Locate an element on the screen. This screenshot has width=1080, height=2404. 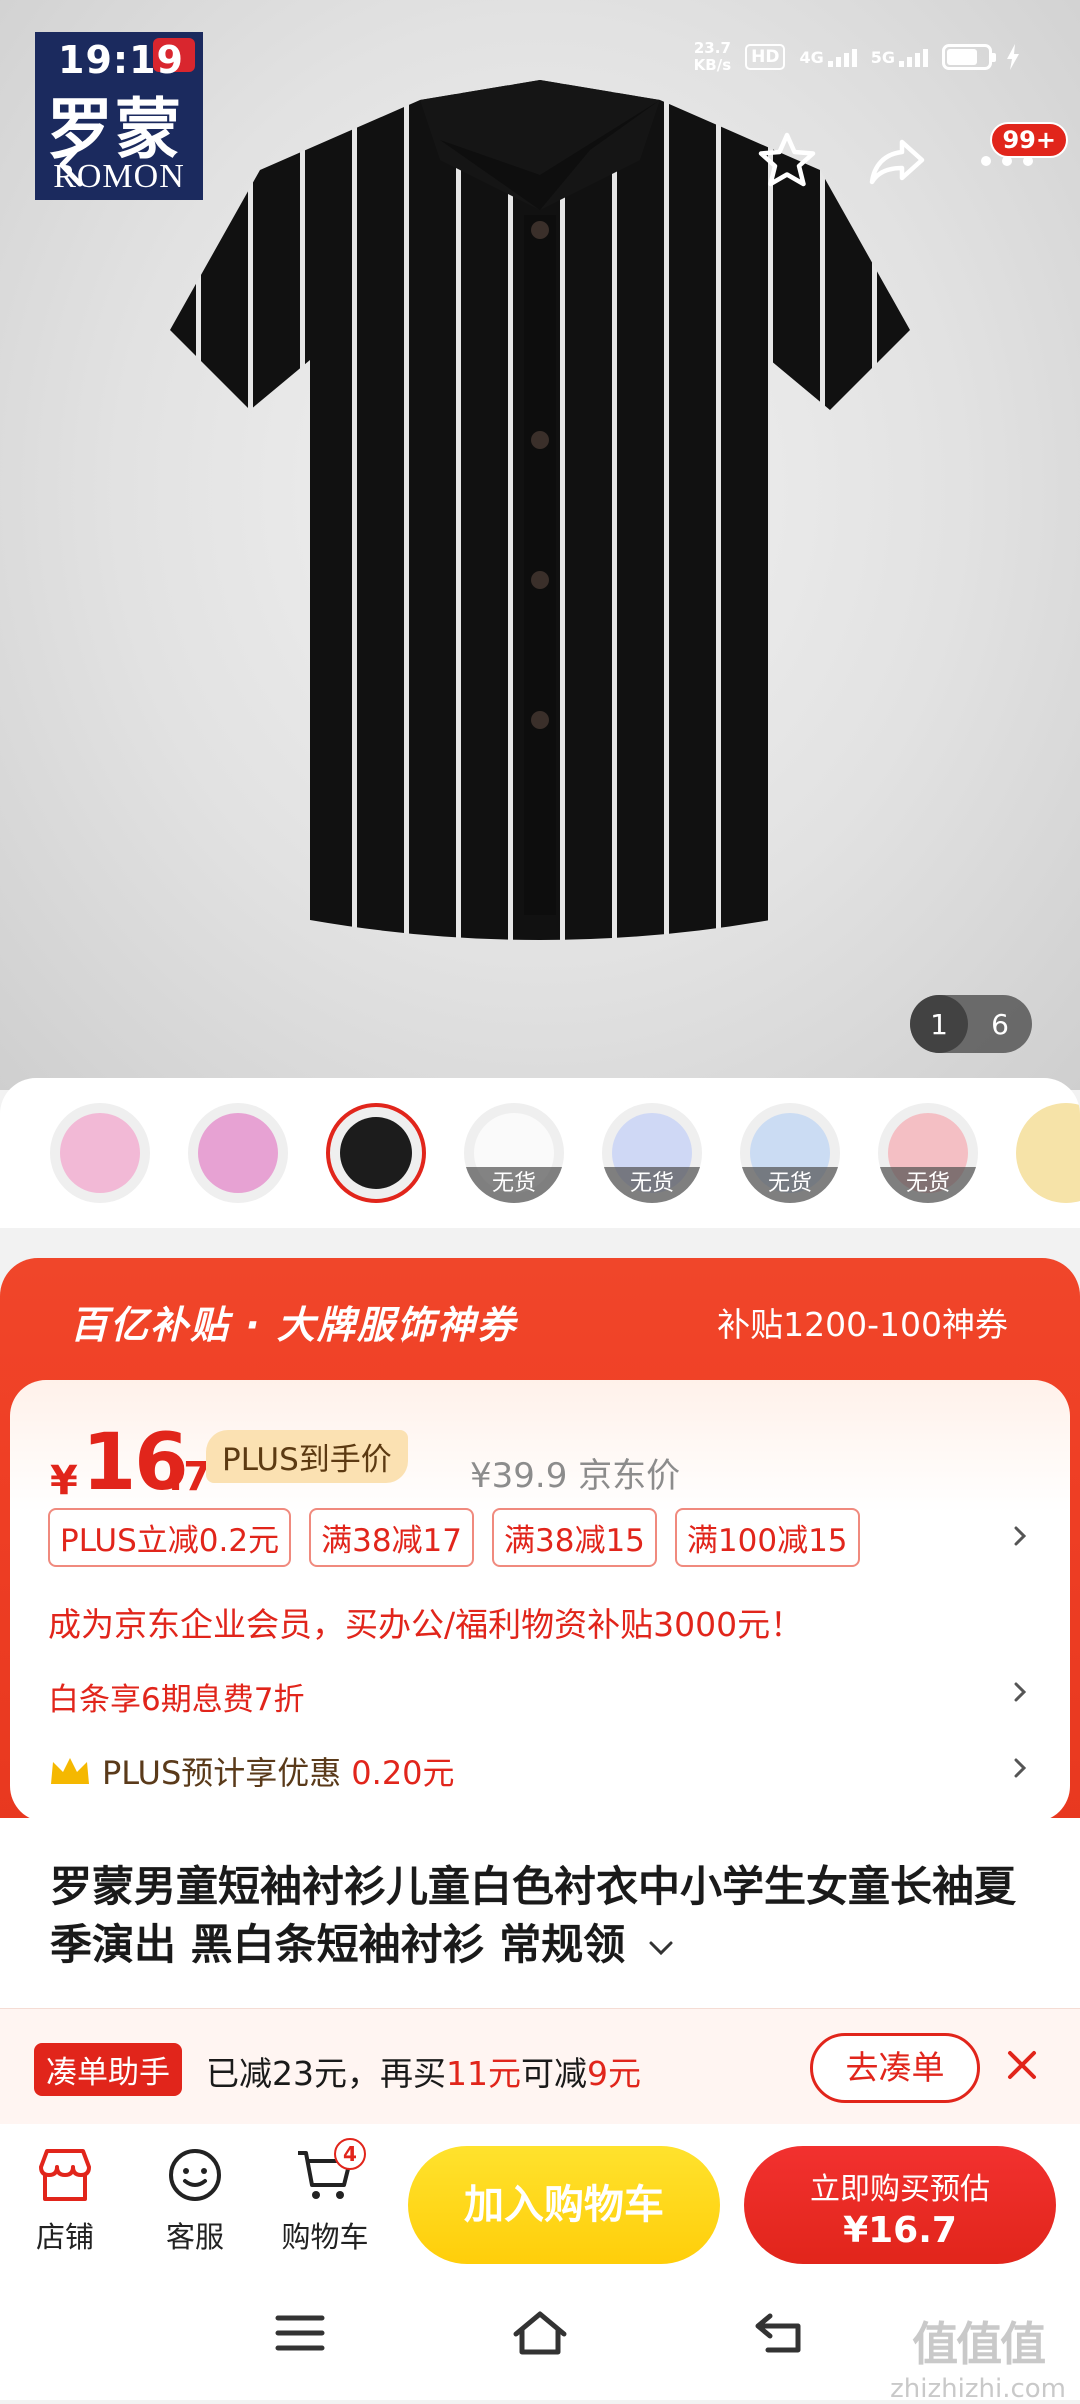
system-nav-bar: 值值值 zhizhizhi.com is located at coordinates (540, 2334).